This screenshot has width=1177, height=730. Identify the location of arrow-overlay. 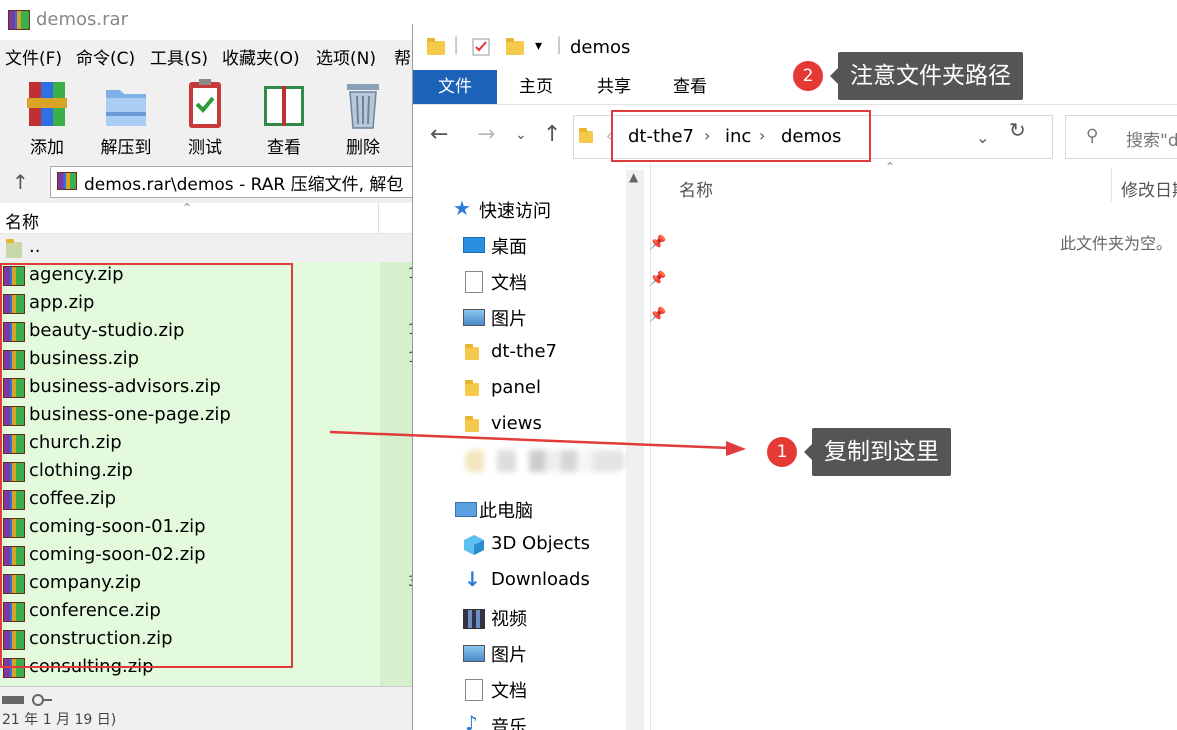
(537, 443).